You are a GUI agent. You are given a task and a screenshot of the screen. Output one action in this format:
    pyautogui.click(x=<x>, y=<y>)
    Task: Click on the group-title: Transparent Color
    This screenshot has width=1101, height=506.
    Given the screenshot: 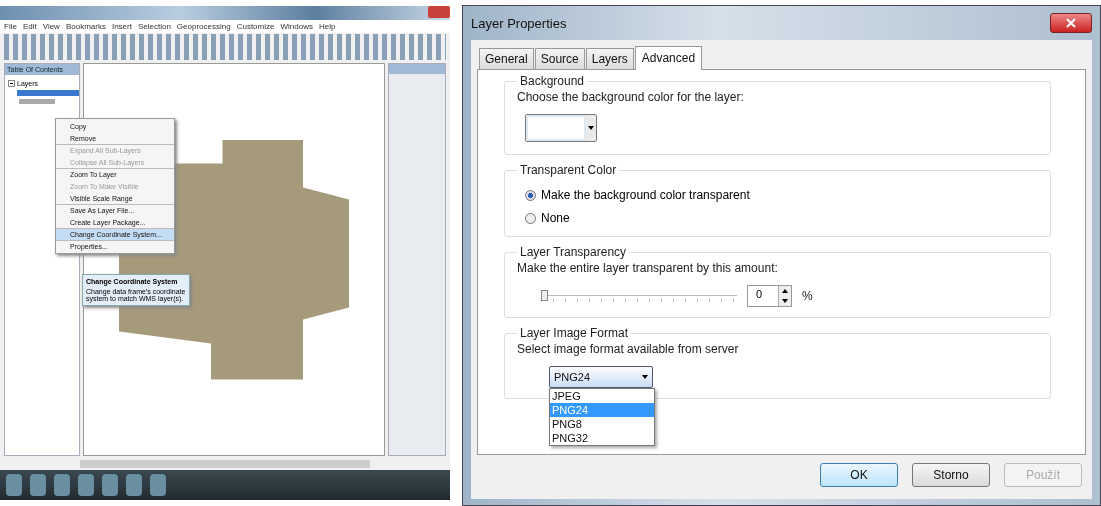 What is the action you would take?
    pyautogui.click(x=568, y=170)
    